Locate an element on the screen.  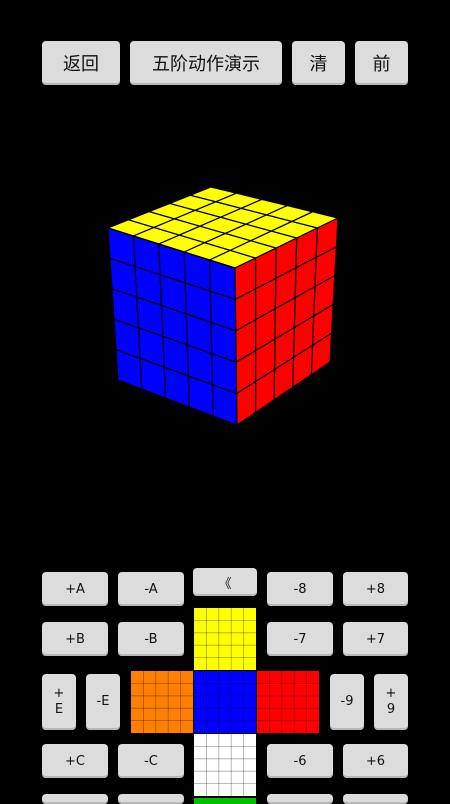
net-top-face is located at coordinates (225, 639).